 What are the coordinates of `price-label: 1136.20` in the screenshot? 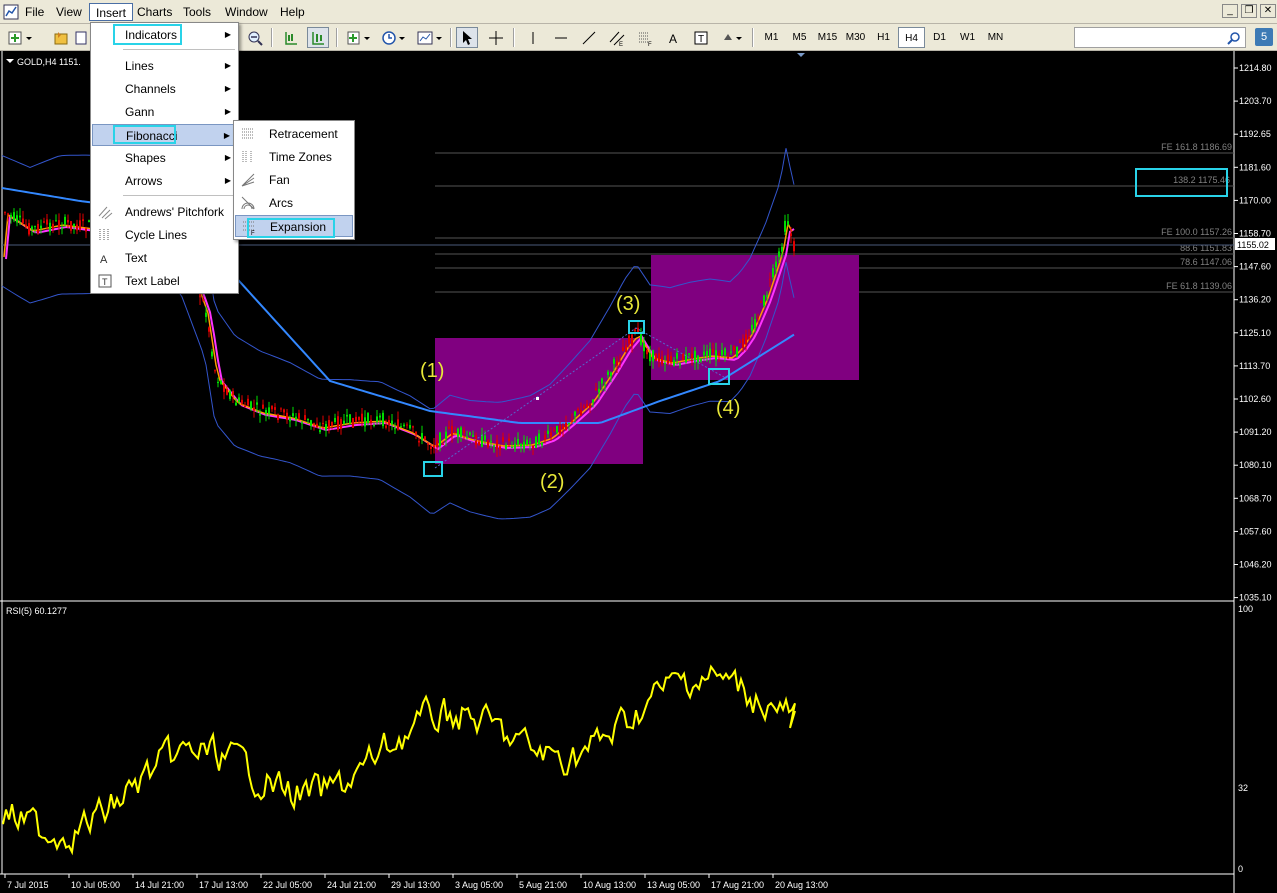 It's located at (1255, 300).